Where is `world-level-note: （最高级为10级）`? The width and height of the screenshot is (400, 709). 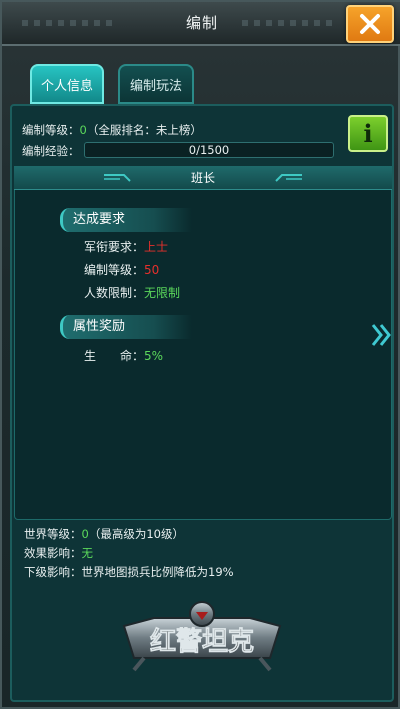 world-level-note: （最高级为10级） is located at coordinates (136, 534).